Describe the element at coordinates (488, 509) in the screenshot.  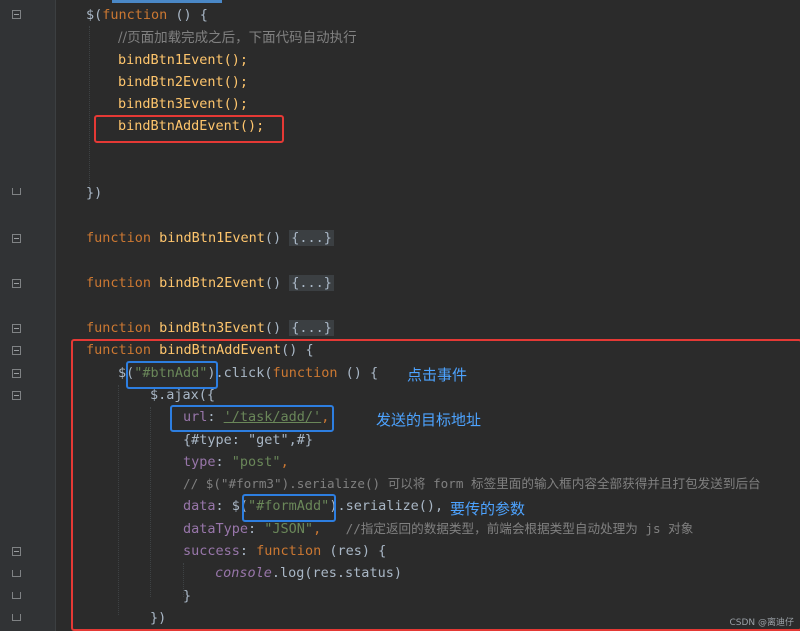
I see `annotation-params: 要传的参数` at that location.